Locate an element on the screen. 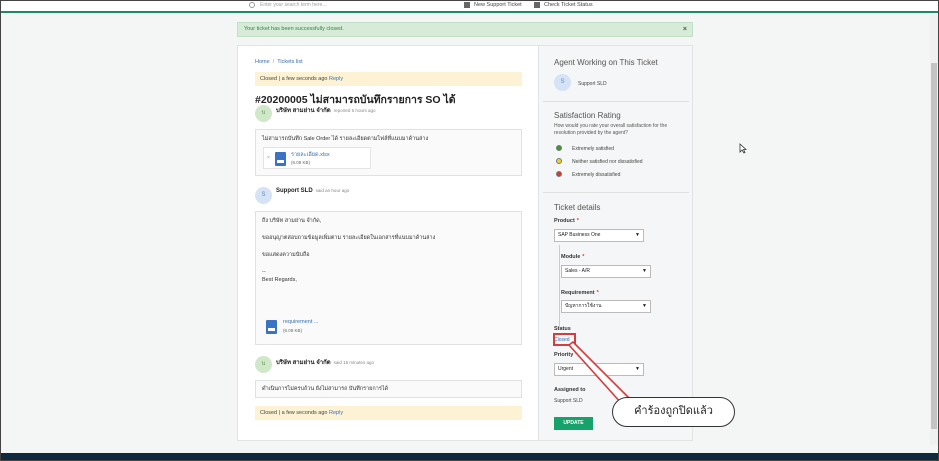 This screenshot has width=939, height=461. annotation-arrow-shape is located at coordinates (599, 373).